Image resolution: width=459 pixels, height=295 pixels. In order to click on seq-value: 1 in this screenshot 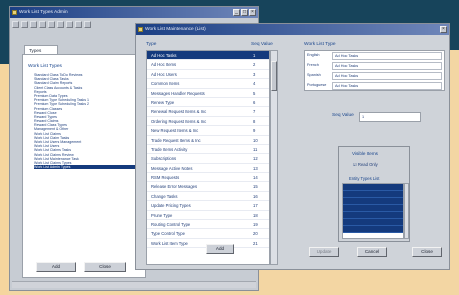, I will do `click(254, 55)`.